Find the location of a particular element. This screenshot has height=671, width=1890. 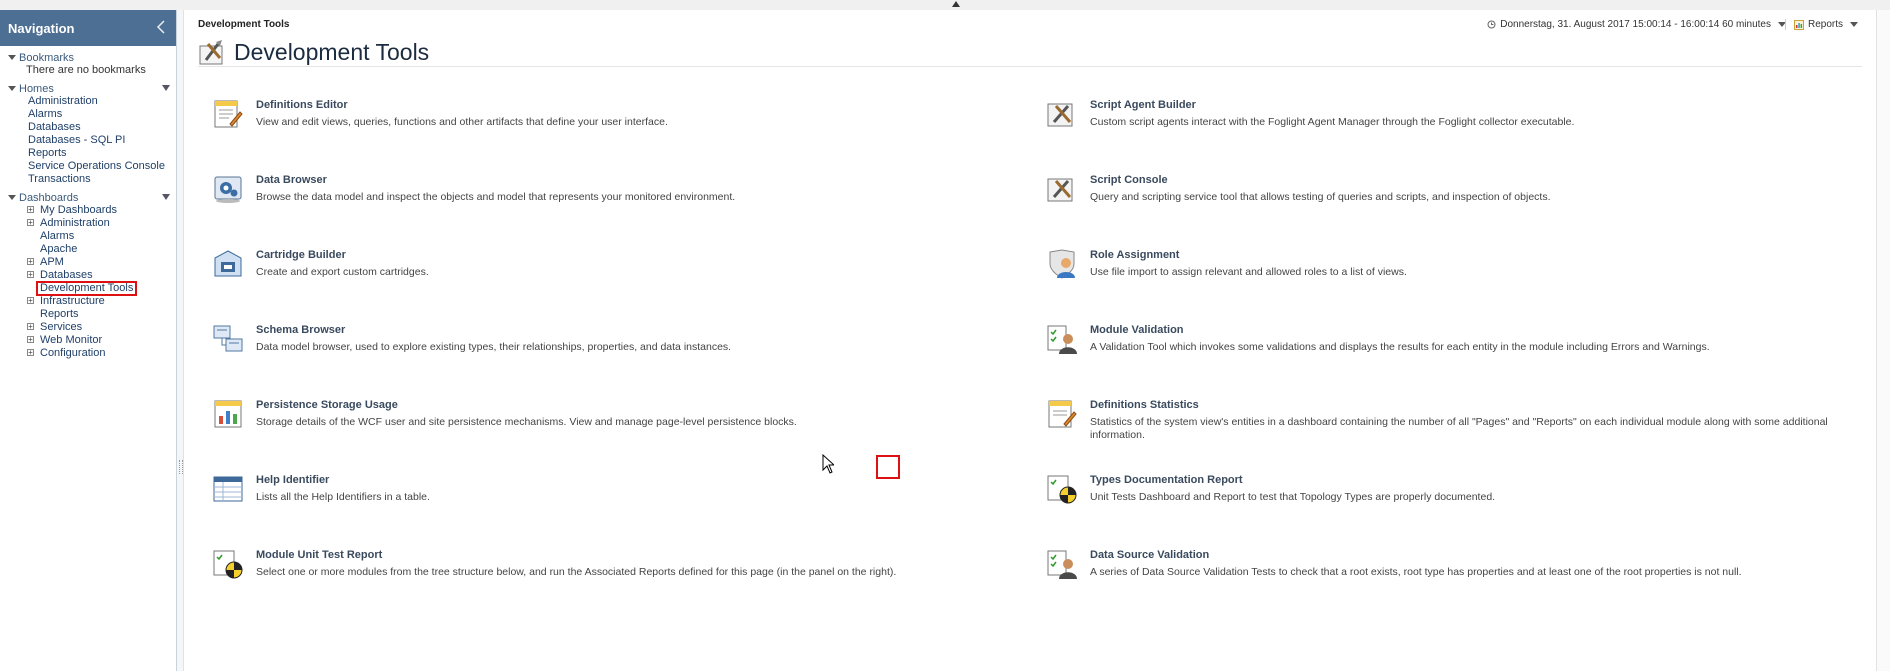

home-link-databases-sql-pi: Databases - SQL PI is located at coordinates (88, 140).